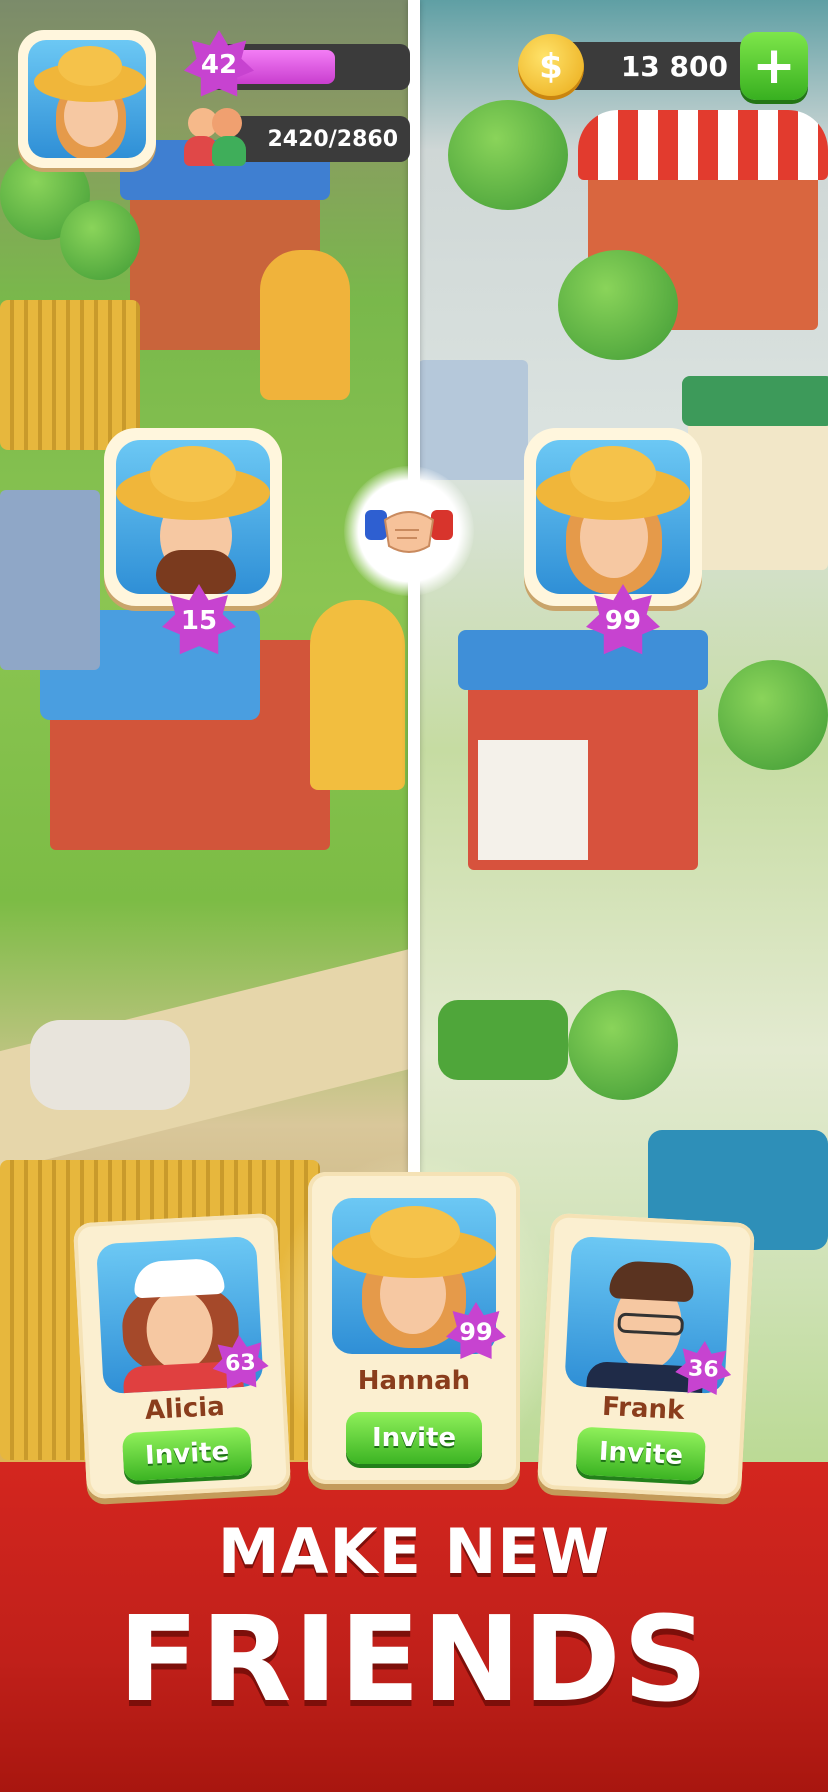 This screenshot has height=1792, width=828. I want to click on player-avatar, so click(87, 99).